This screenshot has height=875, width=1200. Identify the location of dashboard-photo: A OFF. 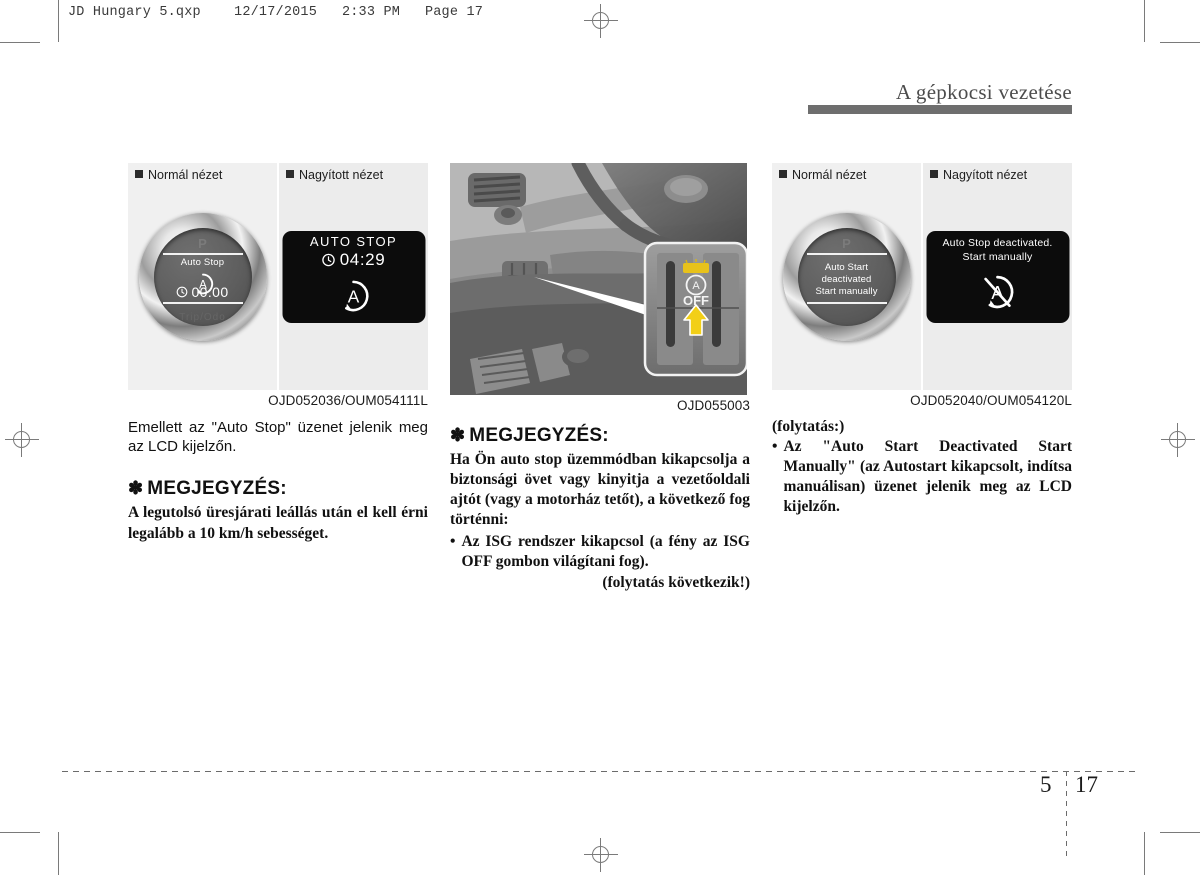
(598, 279).